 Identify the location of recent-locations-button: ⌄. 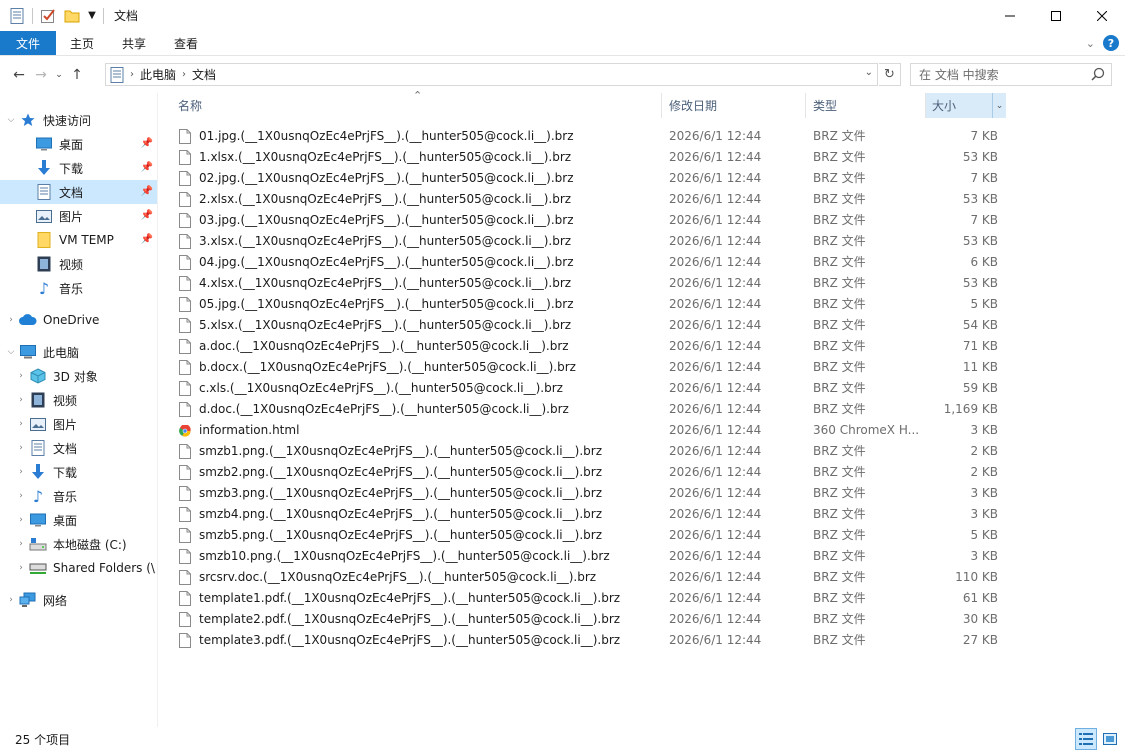
(59, 75).